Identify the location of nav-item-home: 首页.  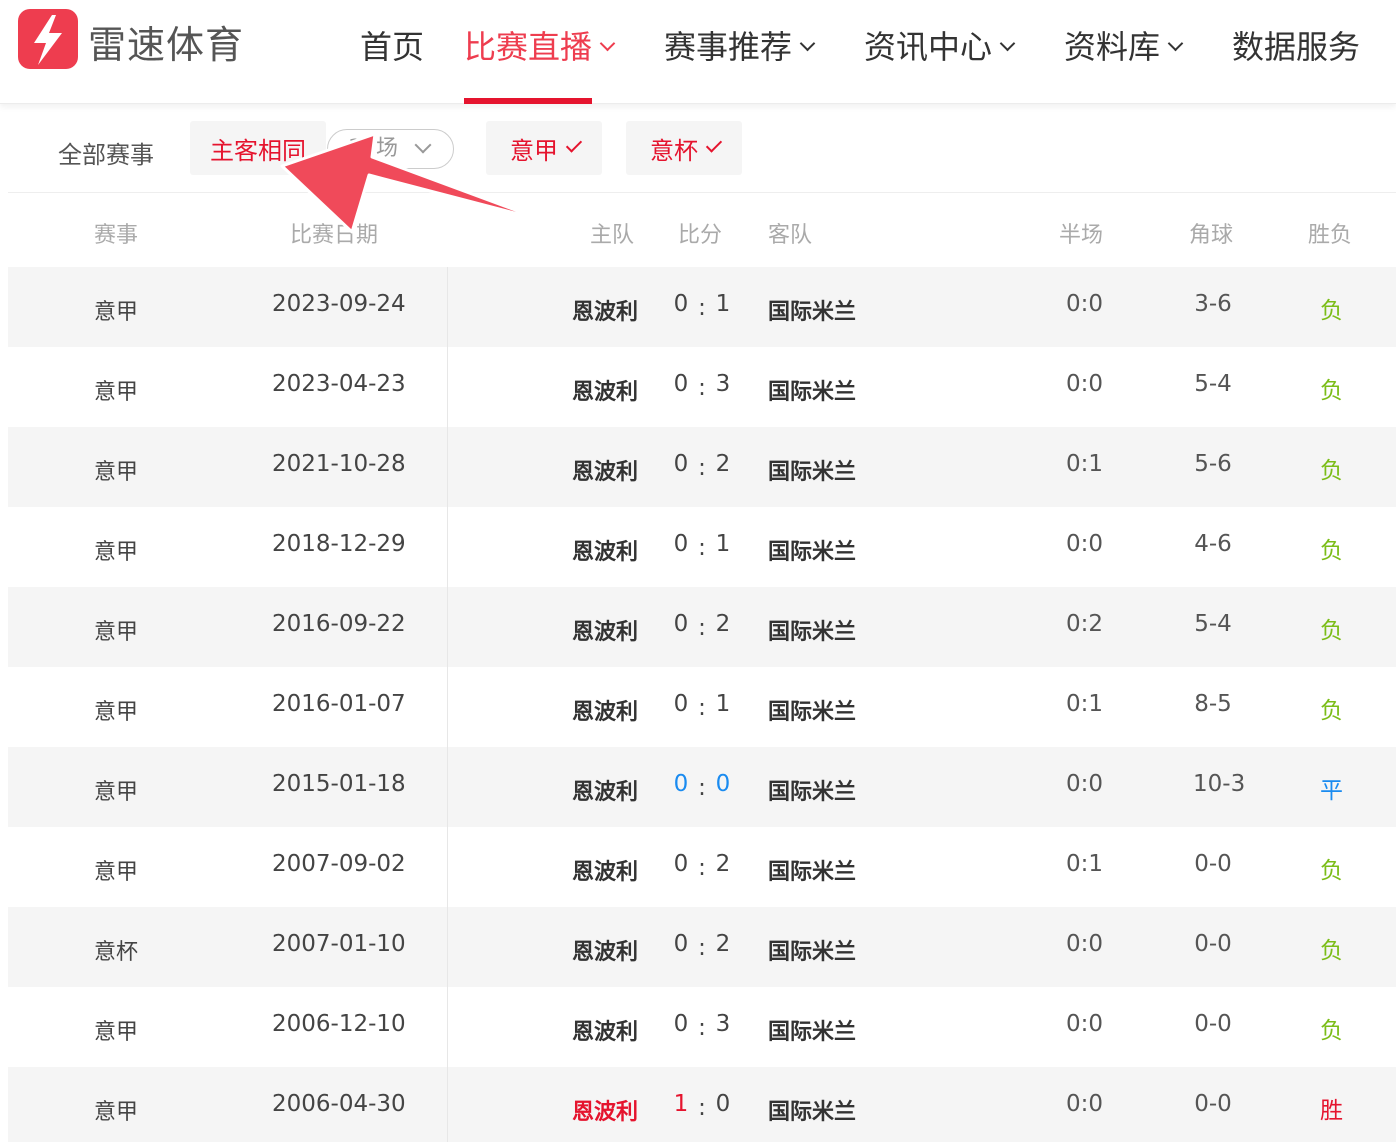
(392, 63).